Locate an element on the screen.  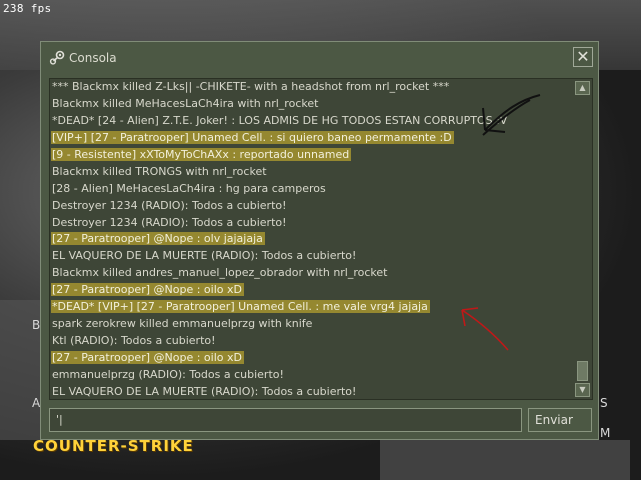
black-arrow-annotation is located at coordinates (511, 115).